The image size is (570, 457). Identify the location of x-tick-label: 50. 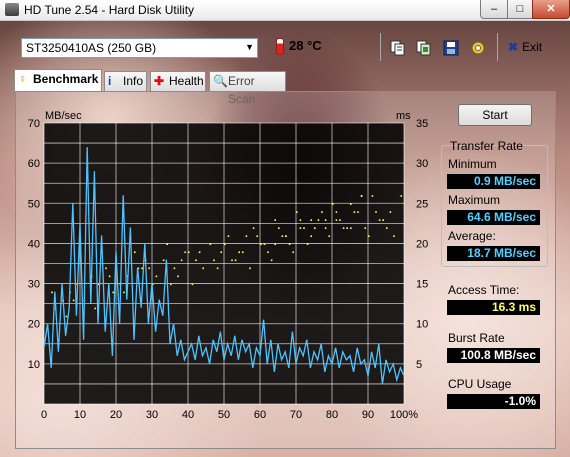
(224, 415).